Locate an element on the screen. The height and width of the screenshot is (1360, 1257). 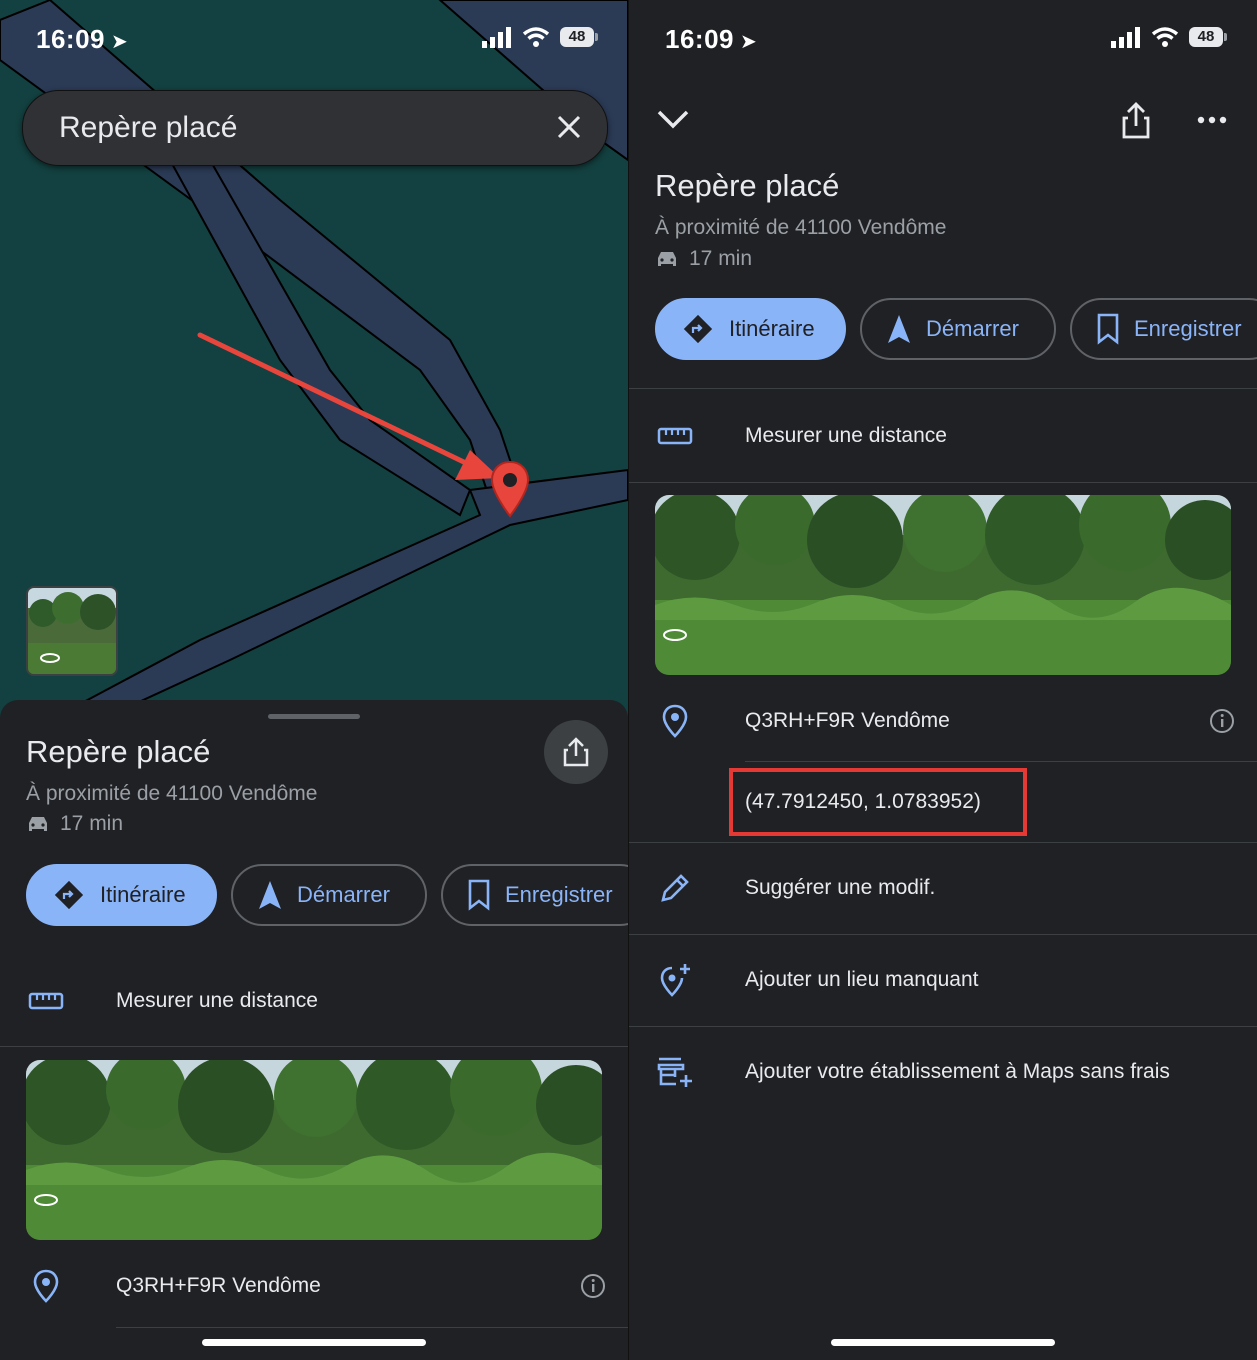
chevron-down-icon is located at coordinates (673, 119).